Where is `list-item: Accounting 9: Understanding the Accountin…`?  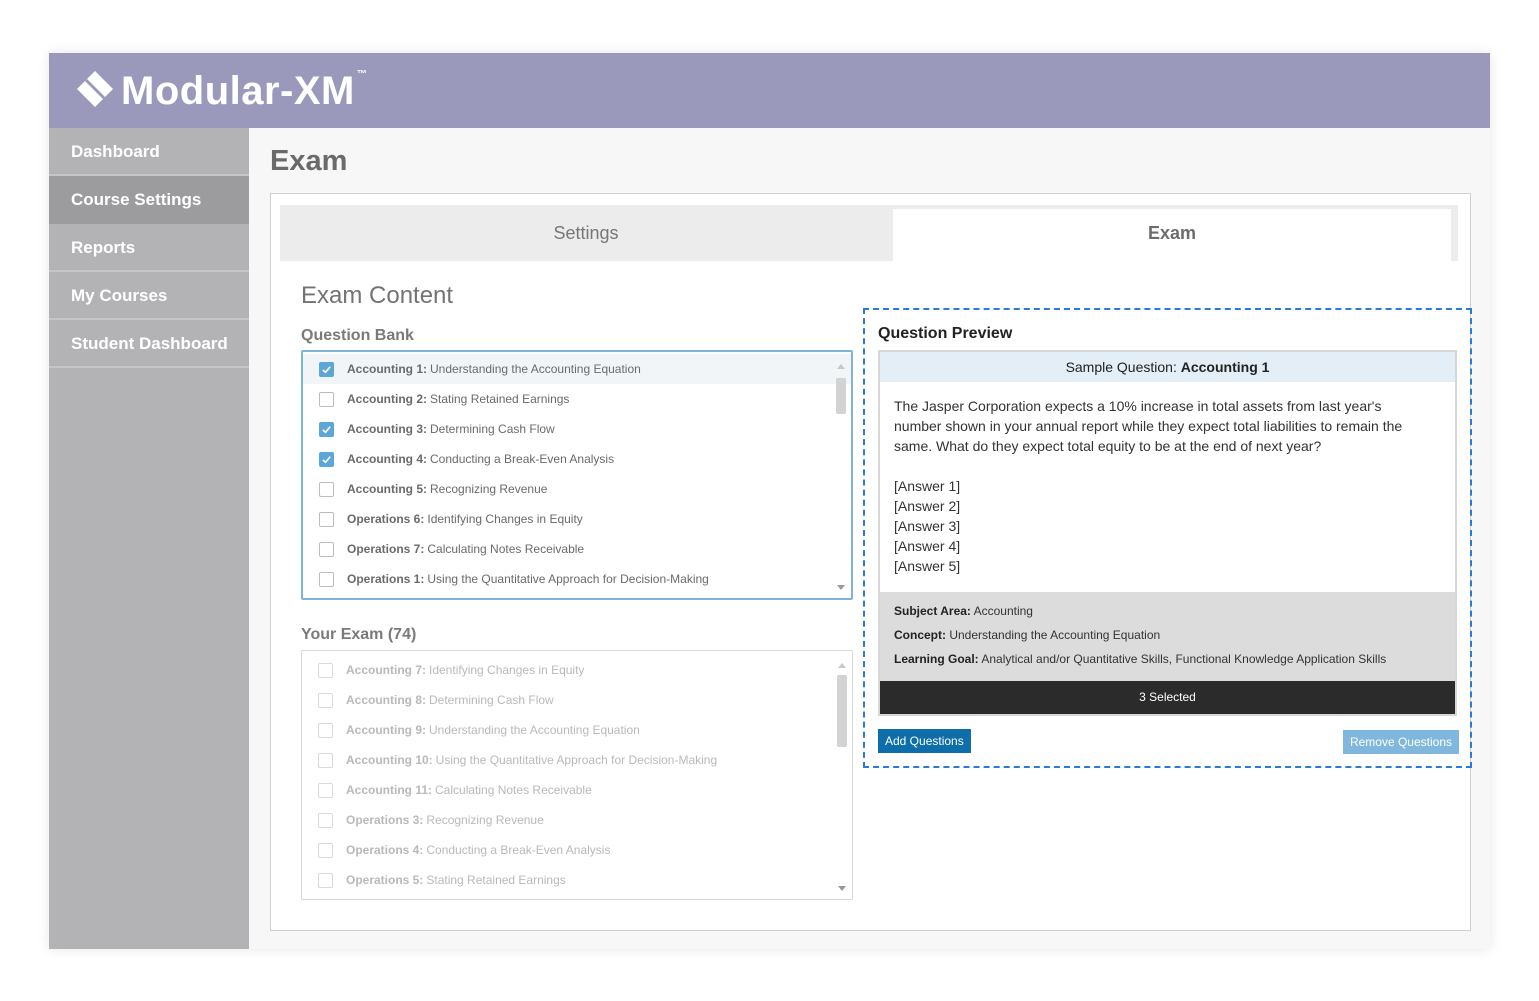 list-item: Accounting 9: Understanding the Accountin… is located at coordinates (577, 730).